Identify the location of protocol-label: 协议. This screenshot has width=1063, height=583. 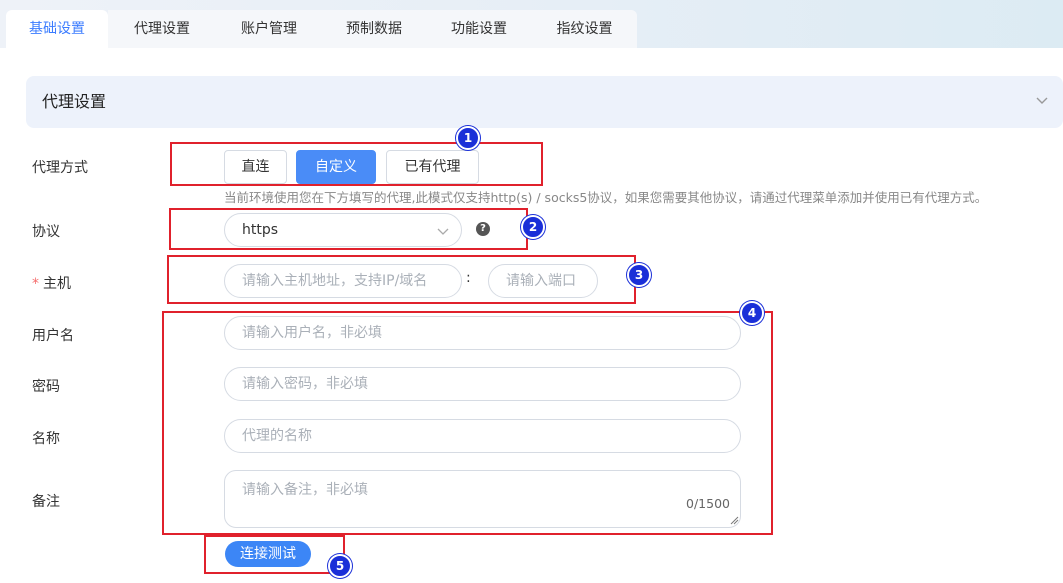
(46, 232).